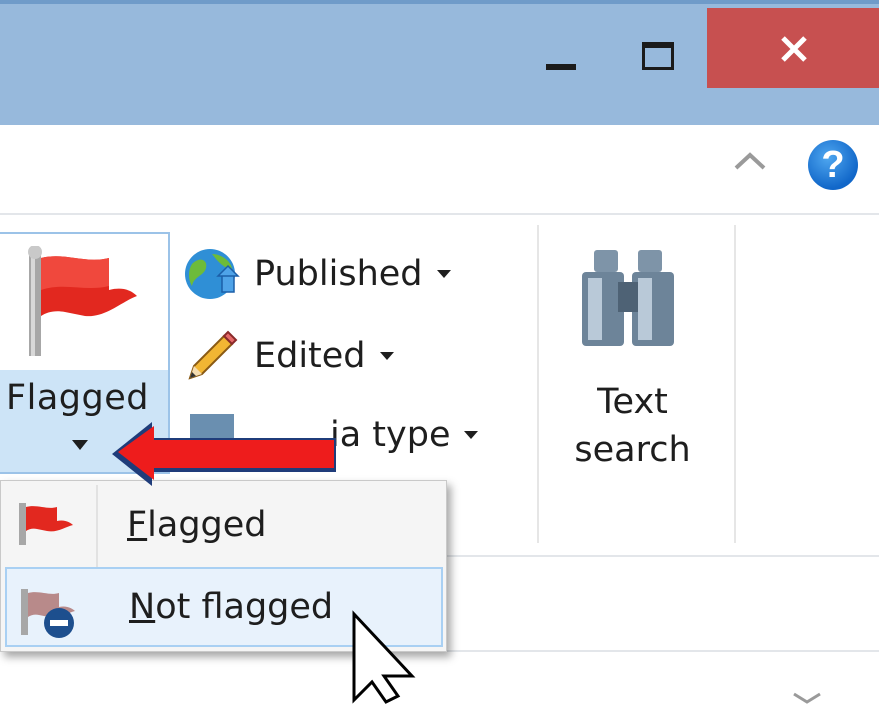  Describe the element at coordinates (77, 398) in the screenshot. I see `flagged-button-label: Flagged` at that location.